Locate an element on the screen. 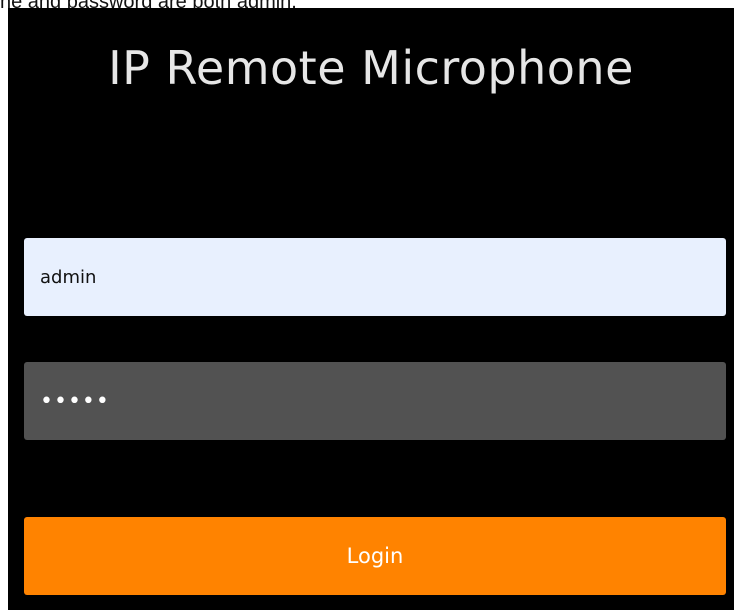  login-button: Login is located at coordinates (375, 556).